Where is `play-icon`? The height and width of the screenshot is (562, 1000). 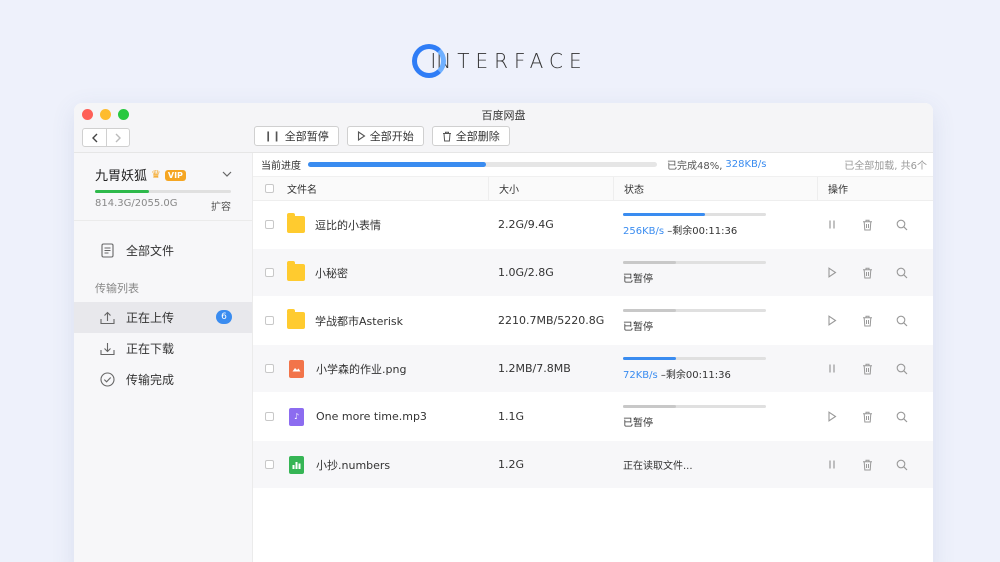
play-icon is located at coordinates (361, 136).